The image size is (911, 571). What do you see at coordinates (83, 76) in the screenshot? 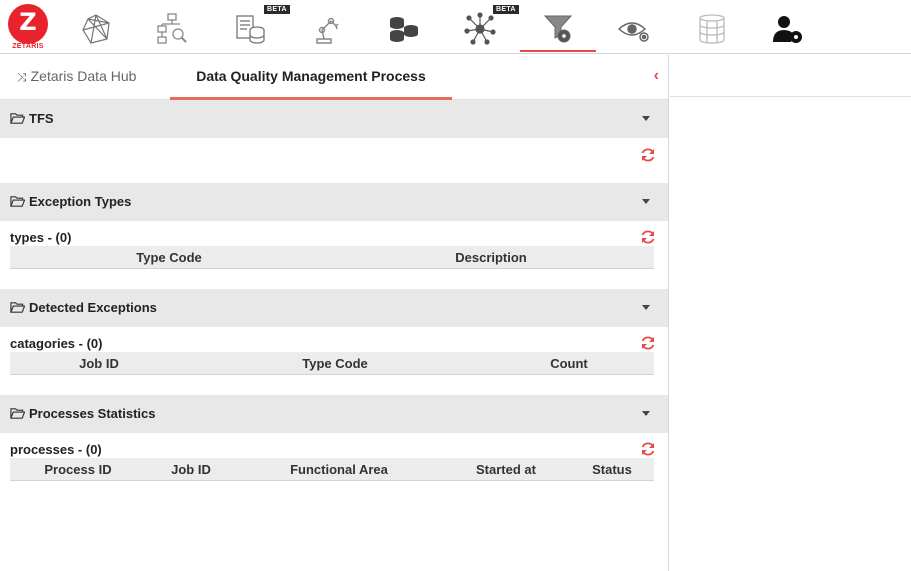
I see `tab-label: Zetaris Data Hub` at bounding box center [83, 76].